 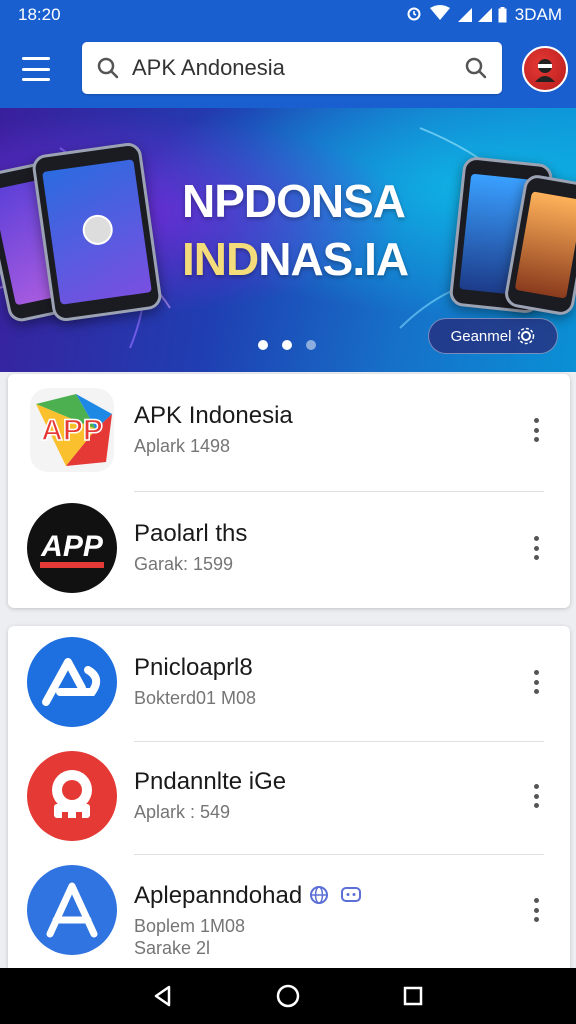 I want to click on carousel-indicator, so click(x=287, y=345).